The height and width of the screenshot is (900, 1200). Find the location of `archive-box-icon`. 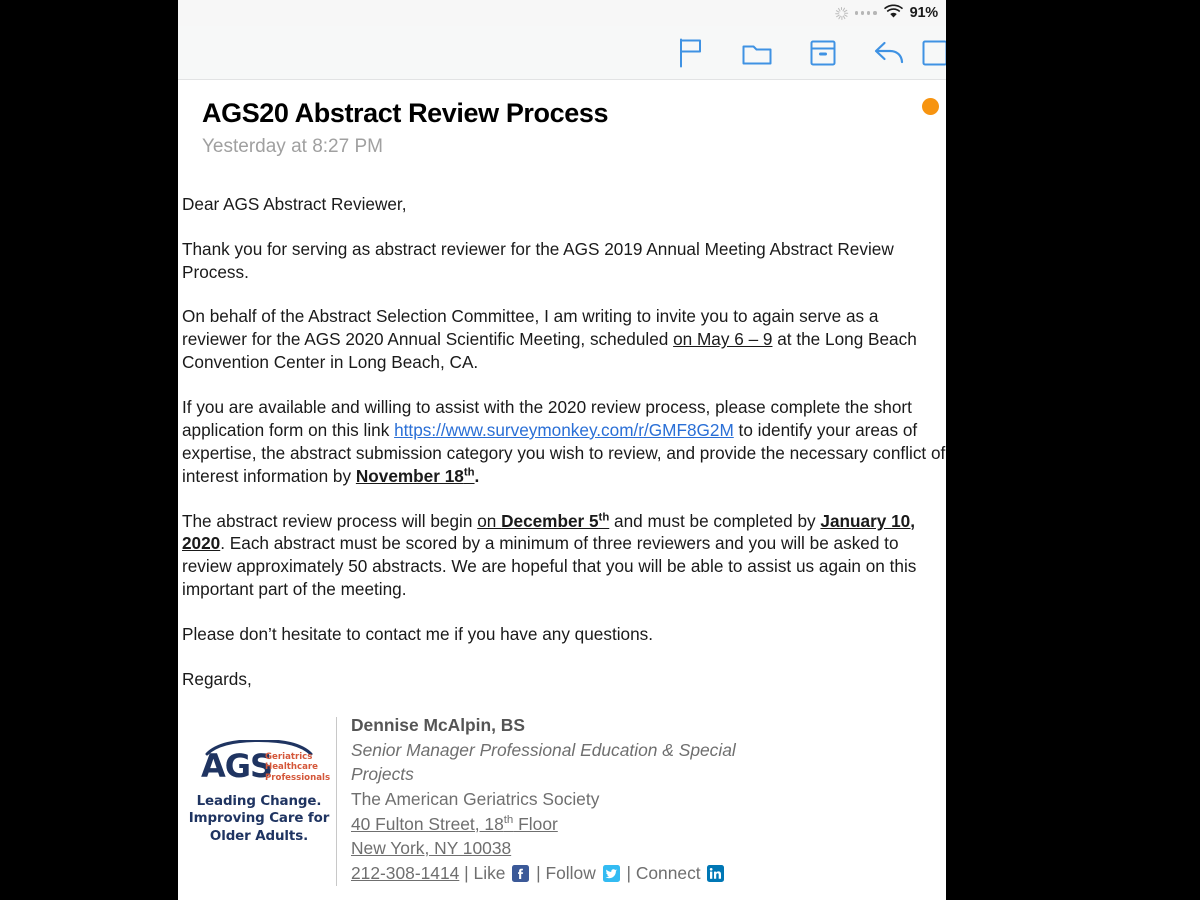

archive-box-icon is located at coordinates (823, 53).